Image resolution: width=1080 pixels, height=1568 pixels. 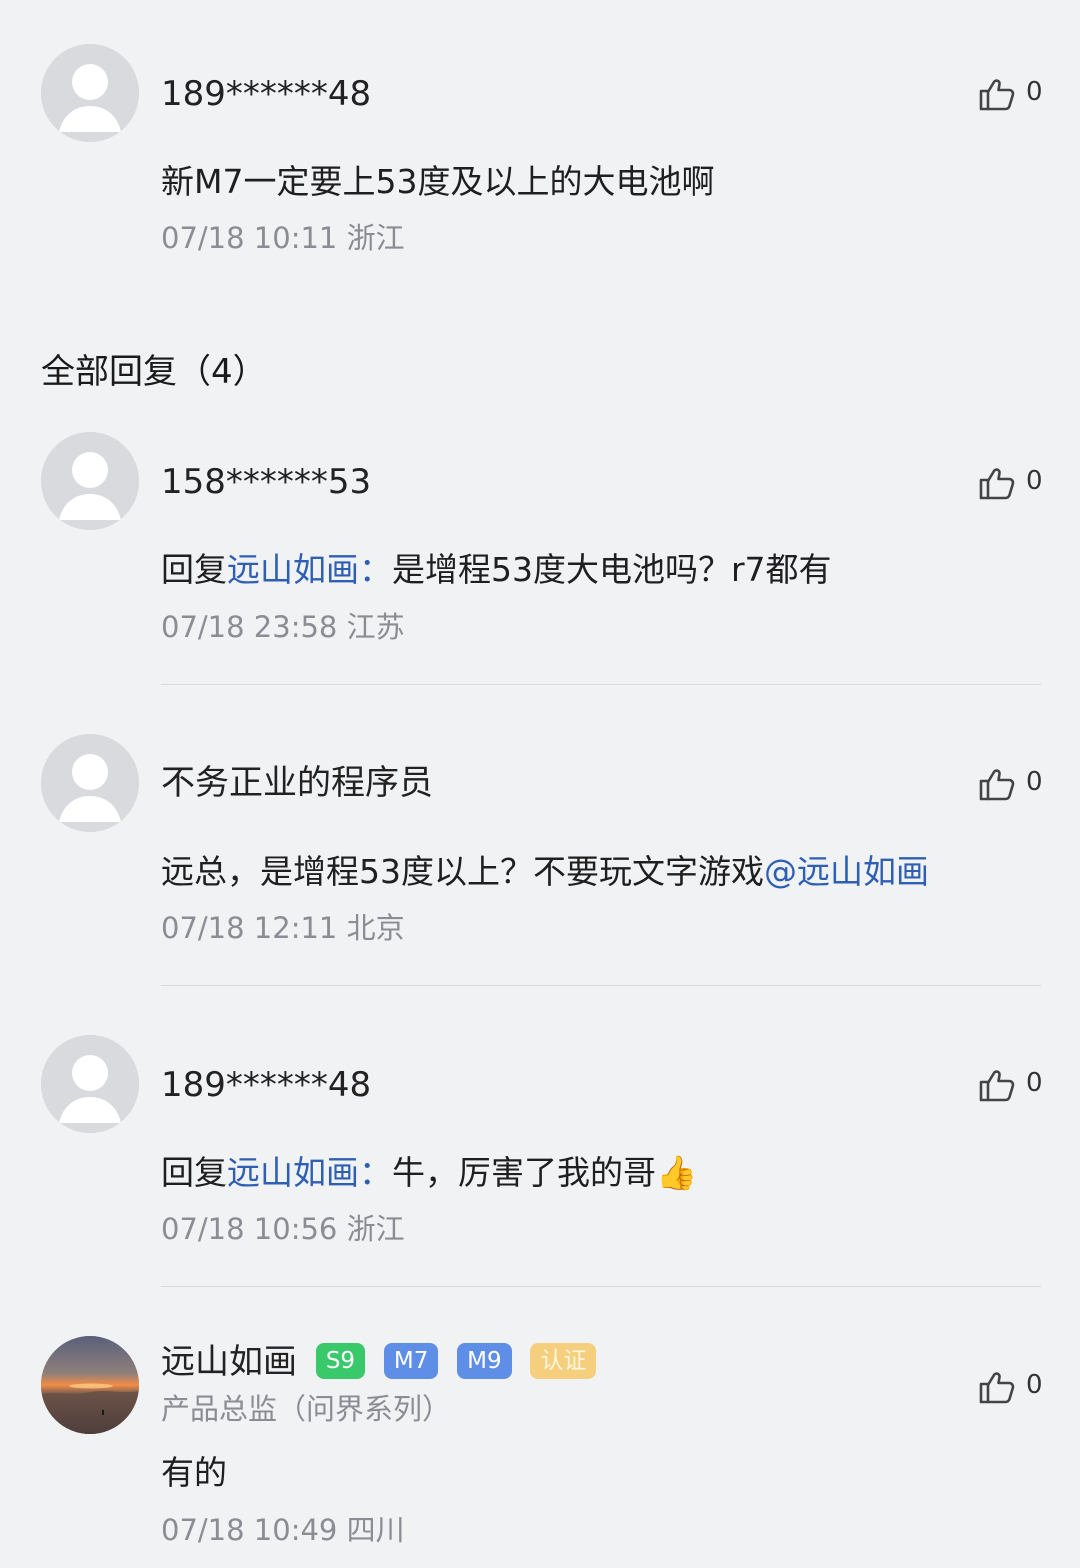 I want to click on comment-meta: 07/18 10:11 浙江, so click(x=283, y=238).